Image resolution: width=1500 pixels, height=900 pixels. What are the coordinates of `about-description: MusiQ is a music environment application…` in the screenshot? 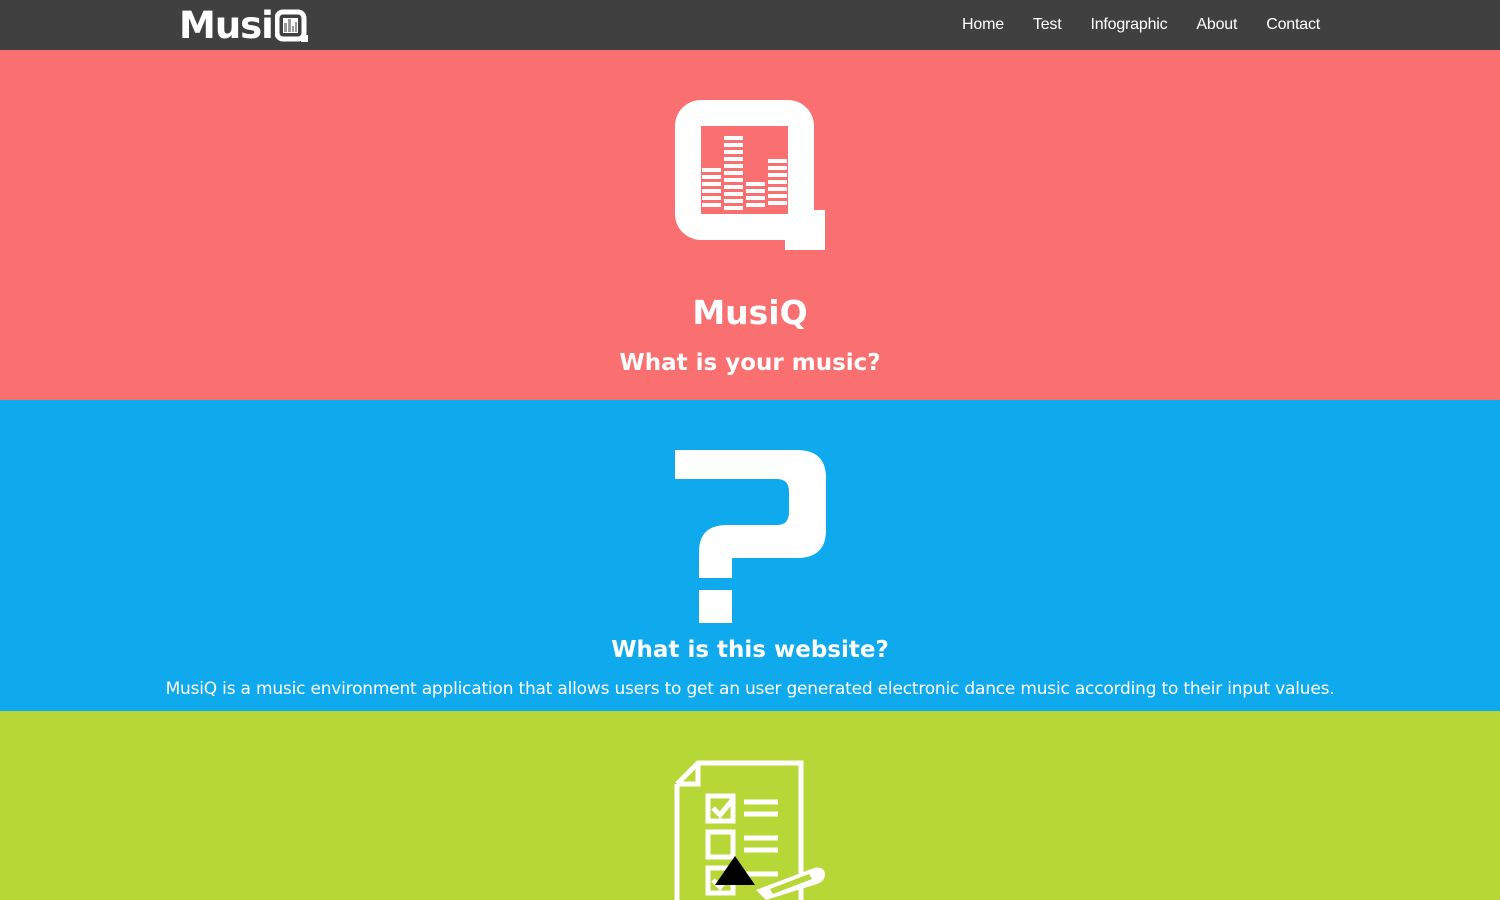 It's located at (750, 689).